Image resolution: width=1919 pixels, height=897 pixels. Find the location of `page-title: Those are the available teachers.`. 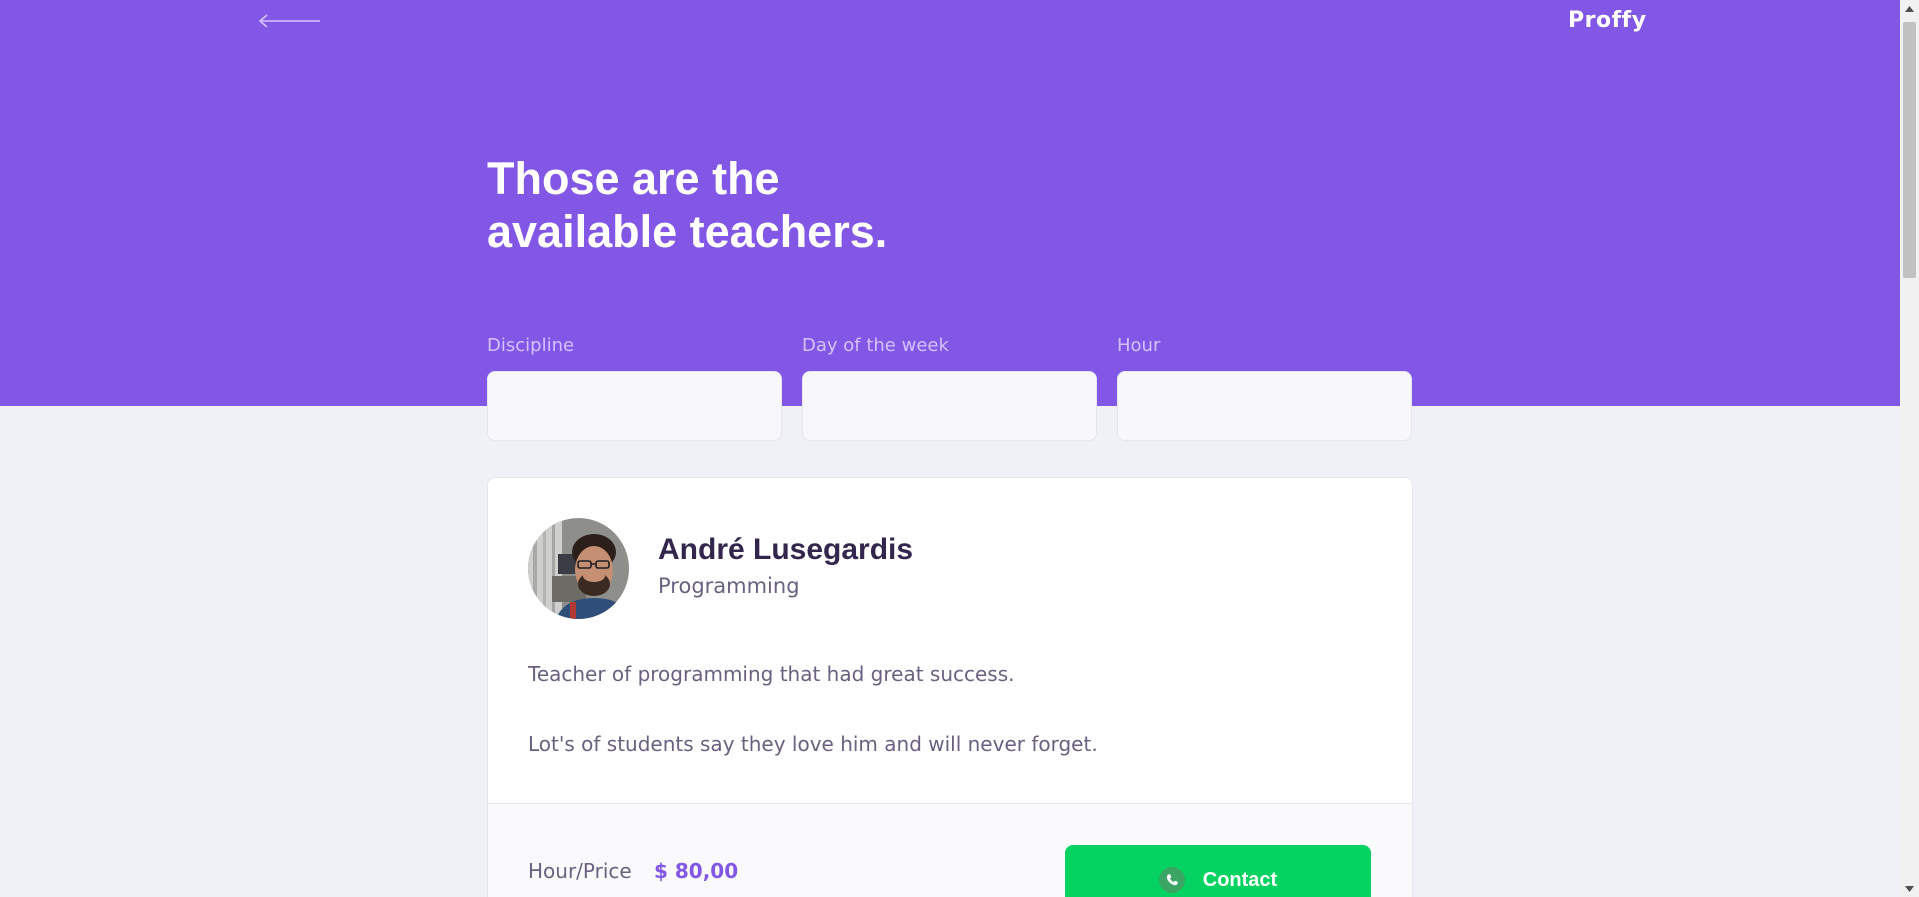

page-title: Those are the available teachers. is located at coordinates (747, 205).